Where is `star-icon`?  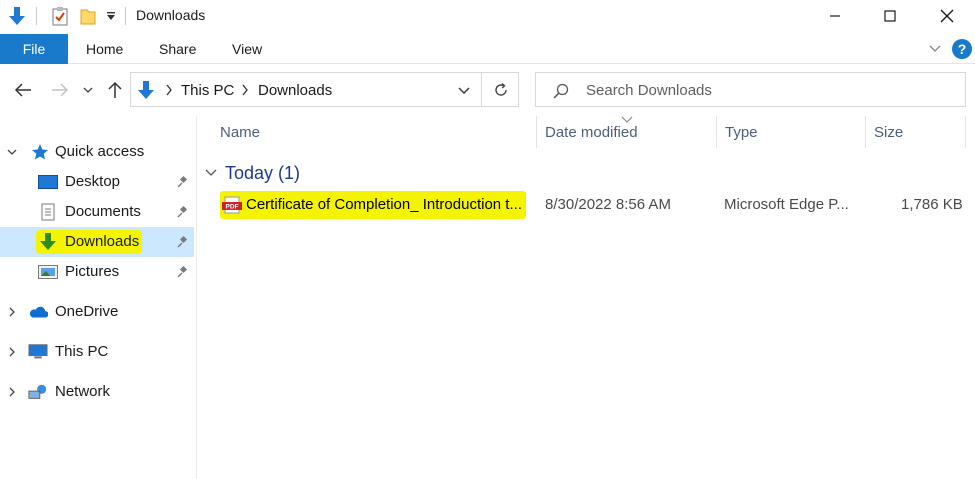
star-icon is located at coordinates (40, 152).